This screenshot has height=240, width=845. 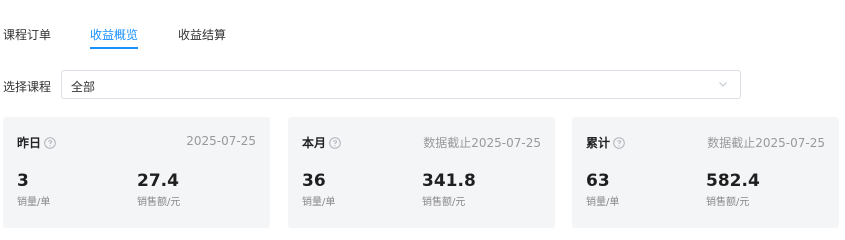 What do you see at coordinates (33, 189) in the screenshot?
I see `sales-count-metric: 3 销量/单` at bounding box center [33, 189].